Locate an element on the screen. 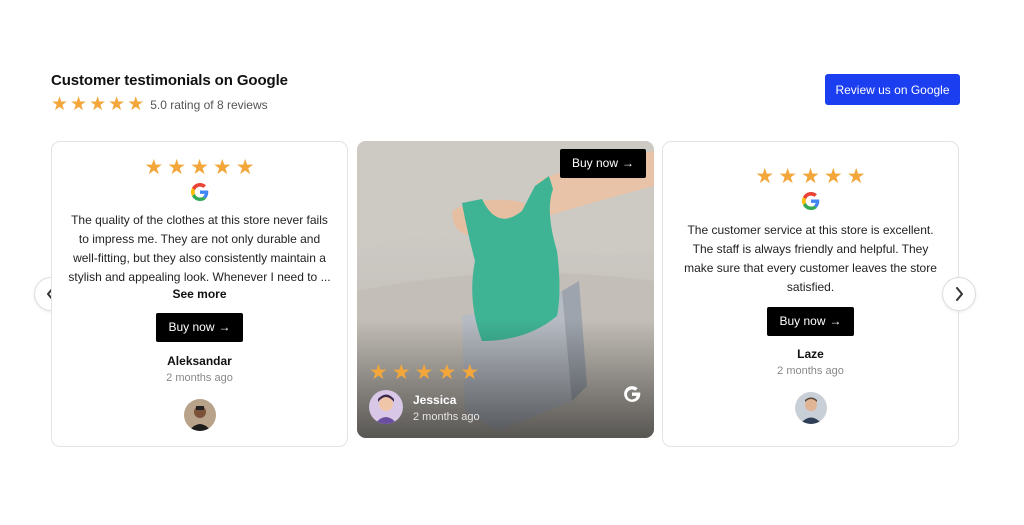 The height and width of the screenshot is (525, 1024). review-author: Laze is located at coordinates (810, 354).